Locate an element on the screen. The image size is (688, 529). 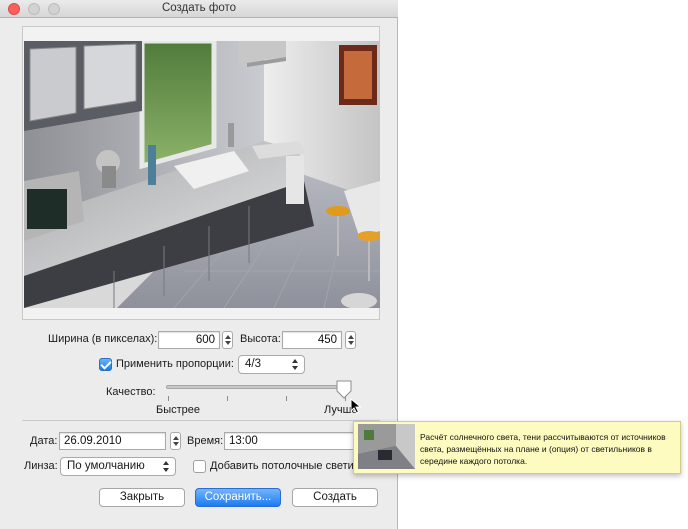
lens-value: По умолчанию is located at coordinates (106, 466).